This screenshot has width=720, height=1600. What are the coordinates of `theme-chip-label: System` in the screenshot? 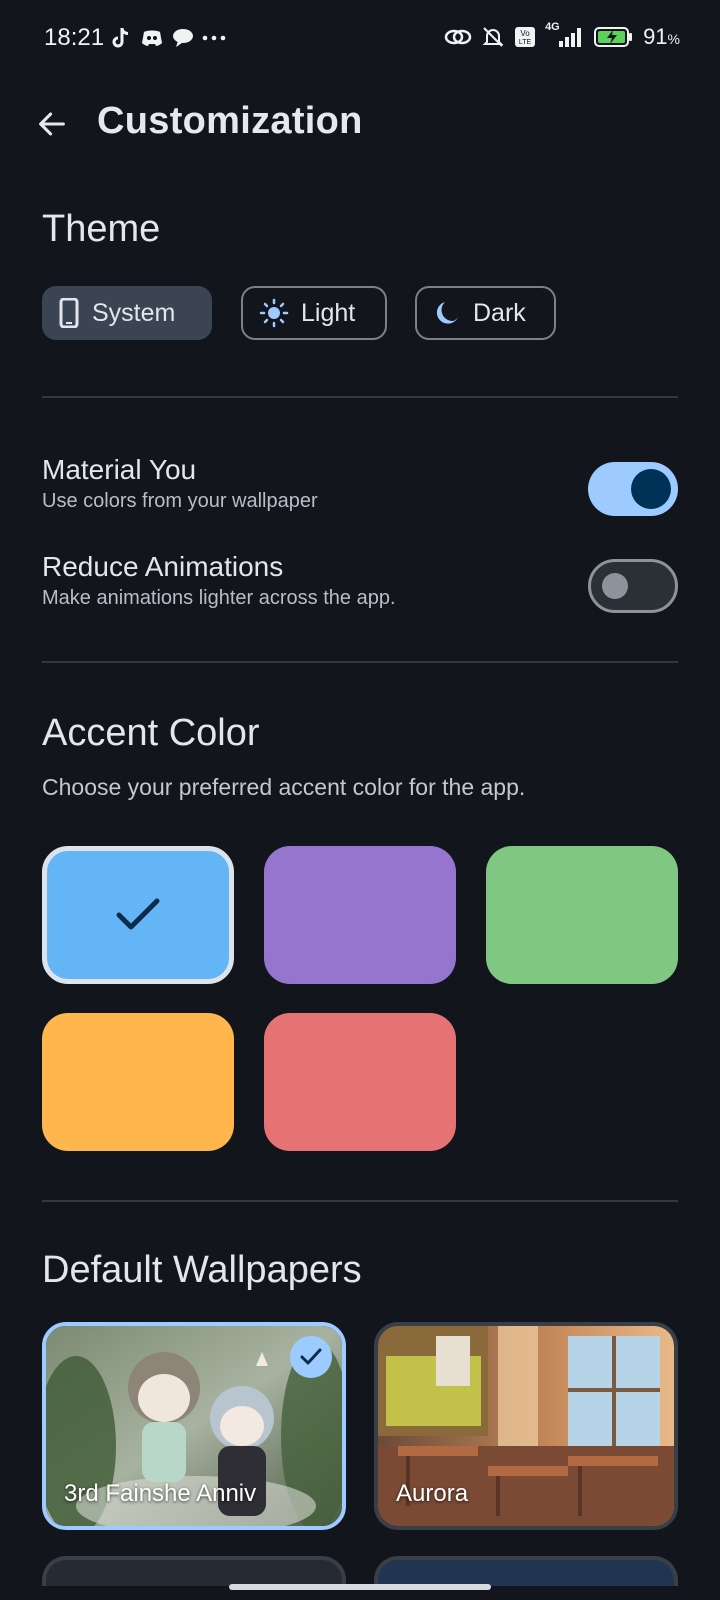 It's located at (134, 312).